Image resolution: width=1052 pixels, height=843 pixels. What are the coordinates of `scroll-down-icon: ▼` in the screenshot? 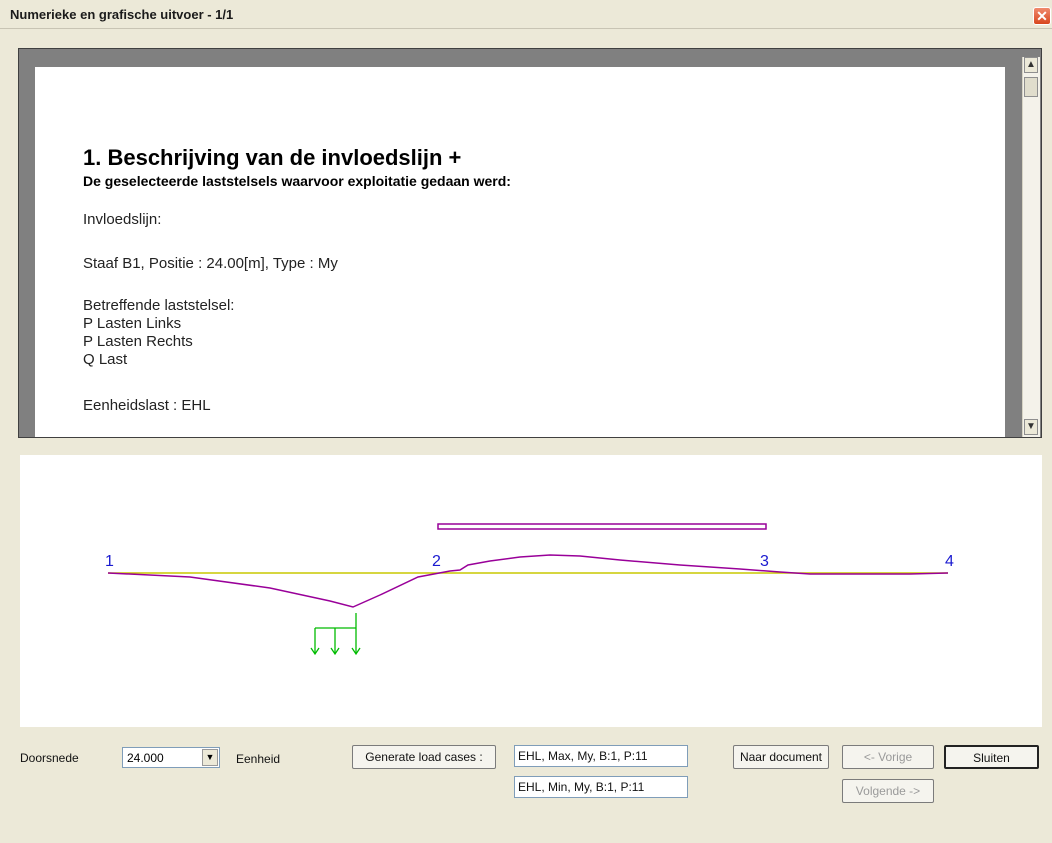 It's located at (1031, 427).